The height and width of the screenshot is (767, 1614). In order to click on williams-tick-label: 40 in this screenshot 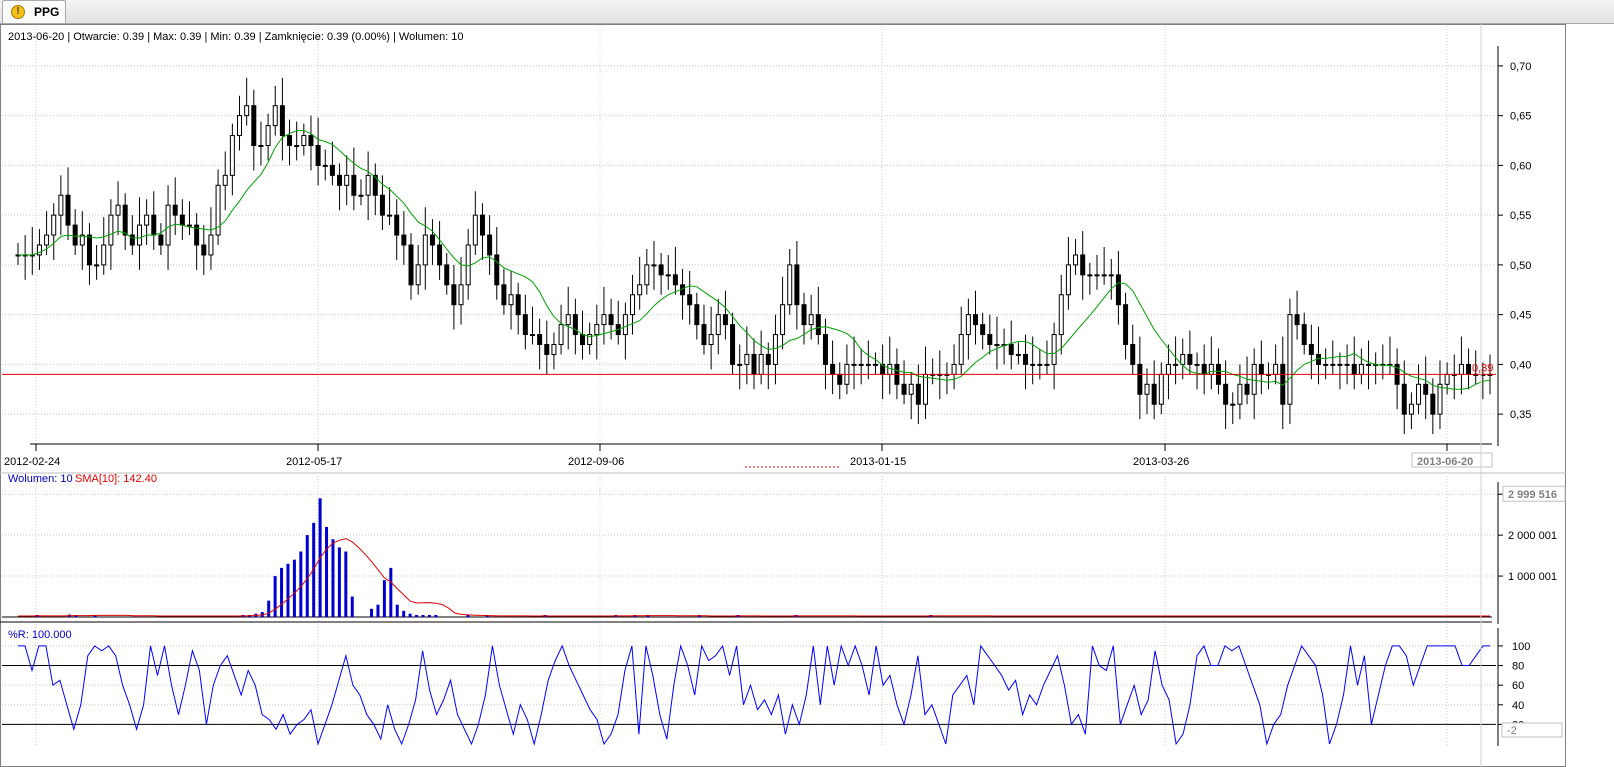, I will do `click(1518, 706)`.